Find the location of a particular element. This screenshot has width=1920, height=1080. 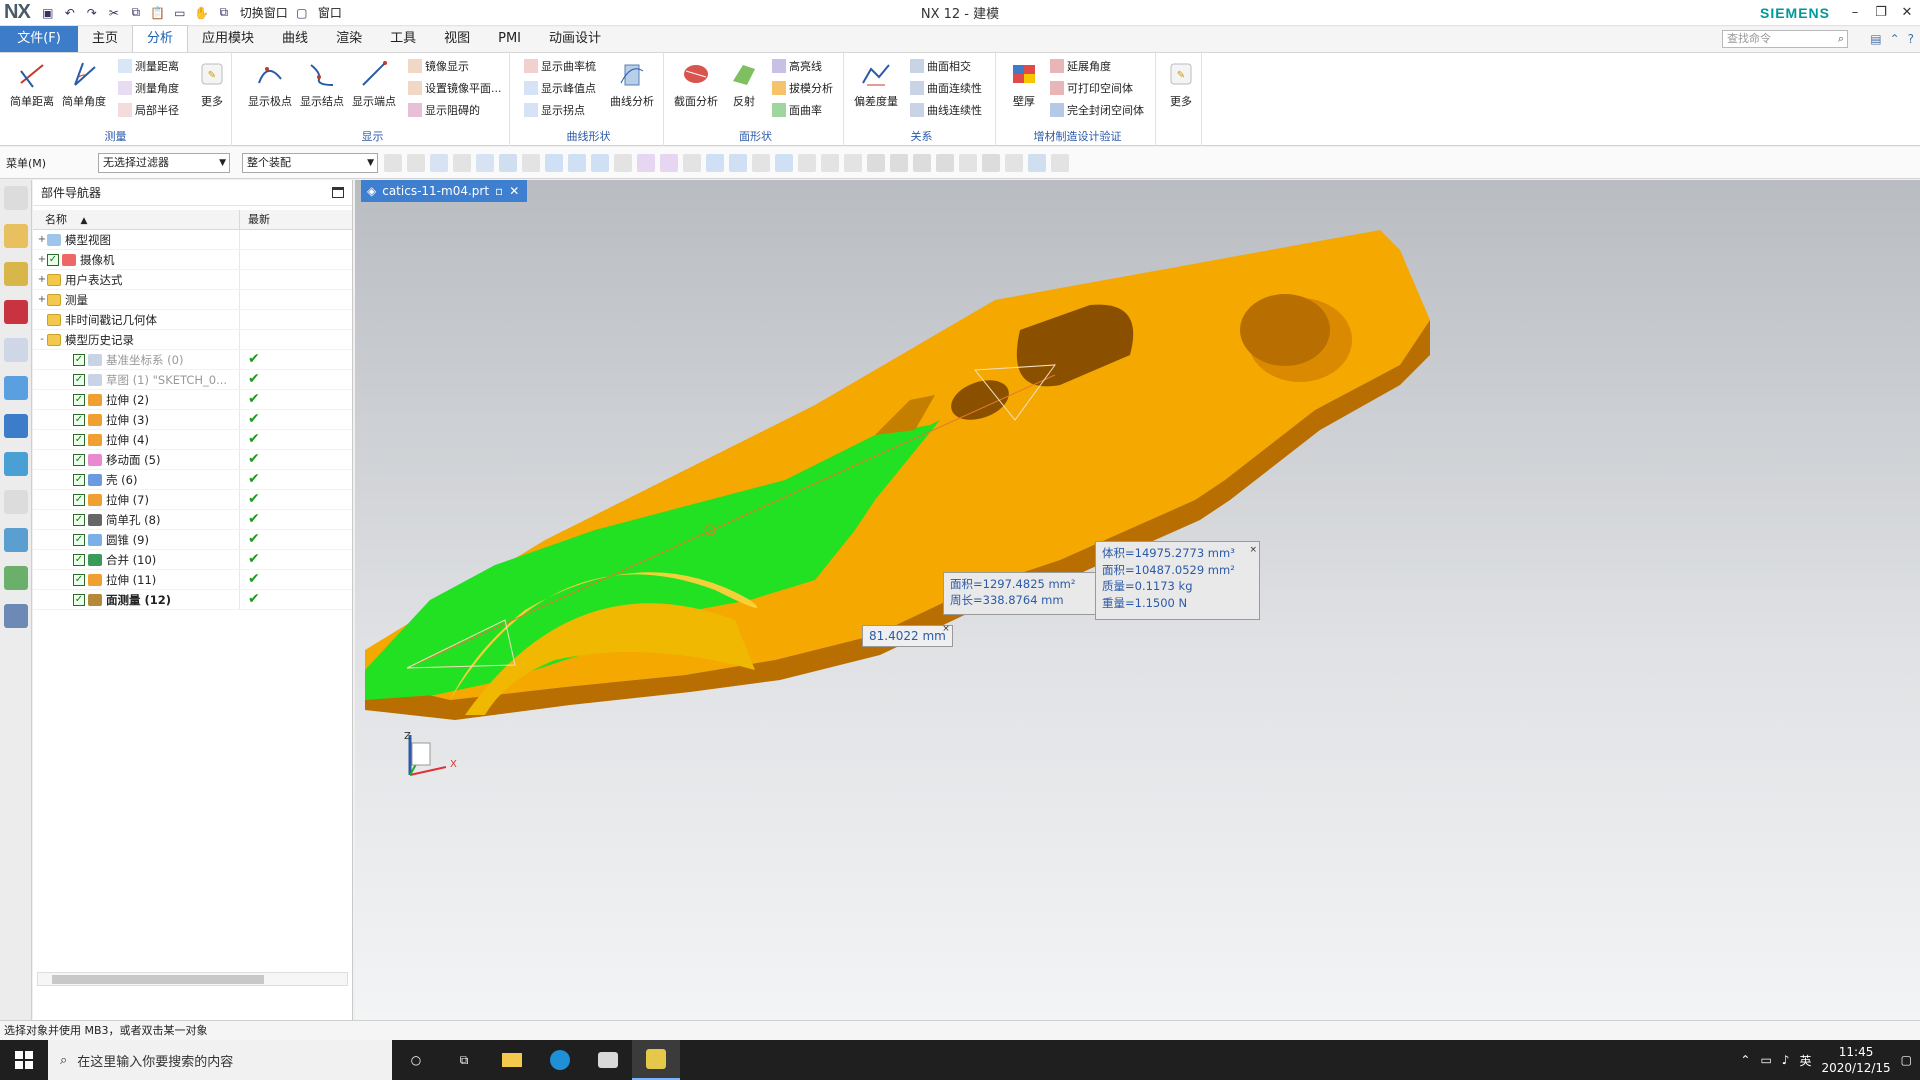

wall-thickness-button: 壁厚 is located at coordinates (1024, 83).